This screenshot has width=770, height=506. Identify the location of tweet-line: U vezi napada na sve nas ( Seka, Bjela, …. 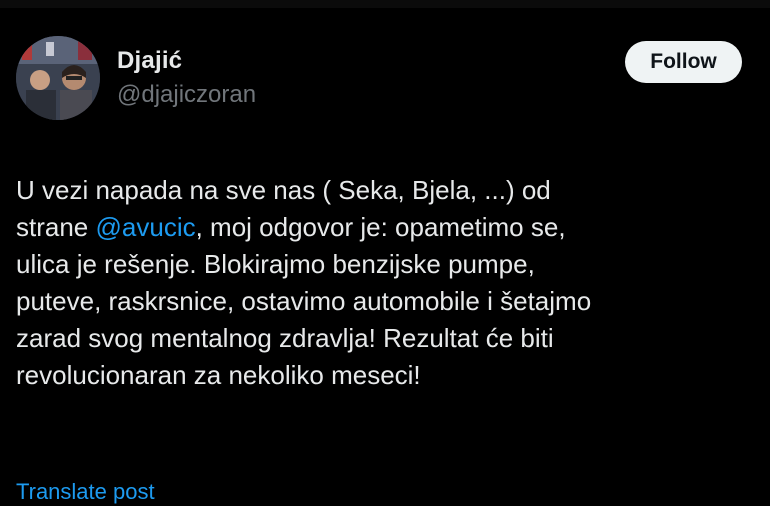
(283, 190).